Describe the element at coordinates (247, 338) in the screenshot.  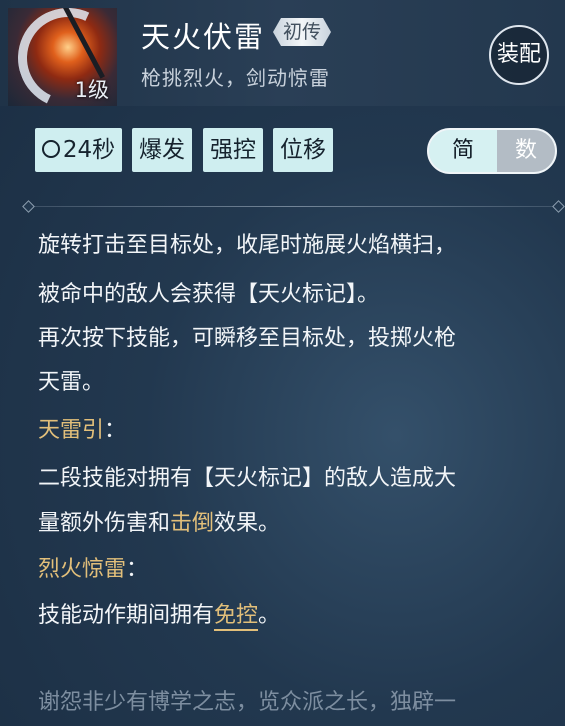
I see `description-line: 再次按下技能，可瞬移至目标处，投掷火枪` at that location.